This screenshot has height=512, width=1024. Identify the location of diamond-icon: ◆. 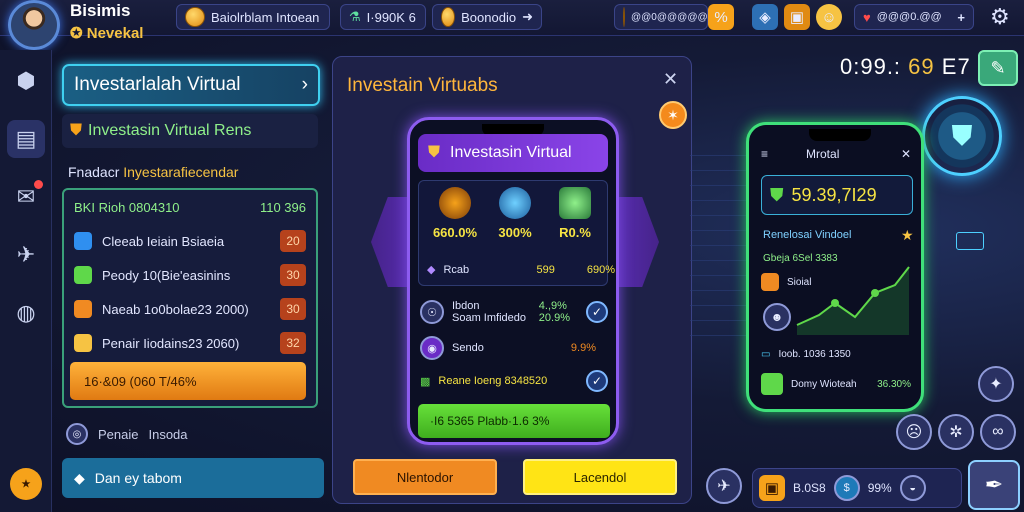
(79, 477).